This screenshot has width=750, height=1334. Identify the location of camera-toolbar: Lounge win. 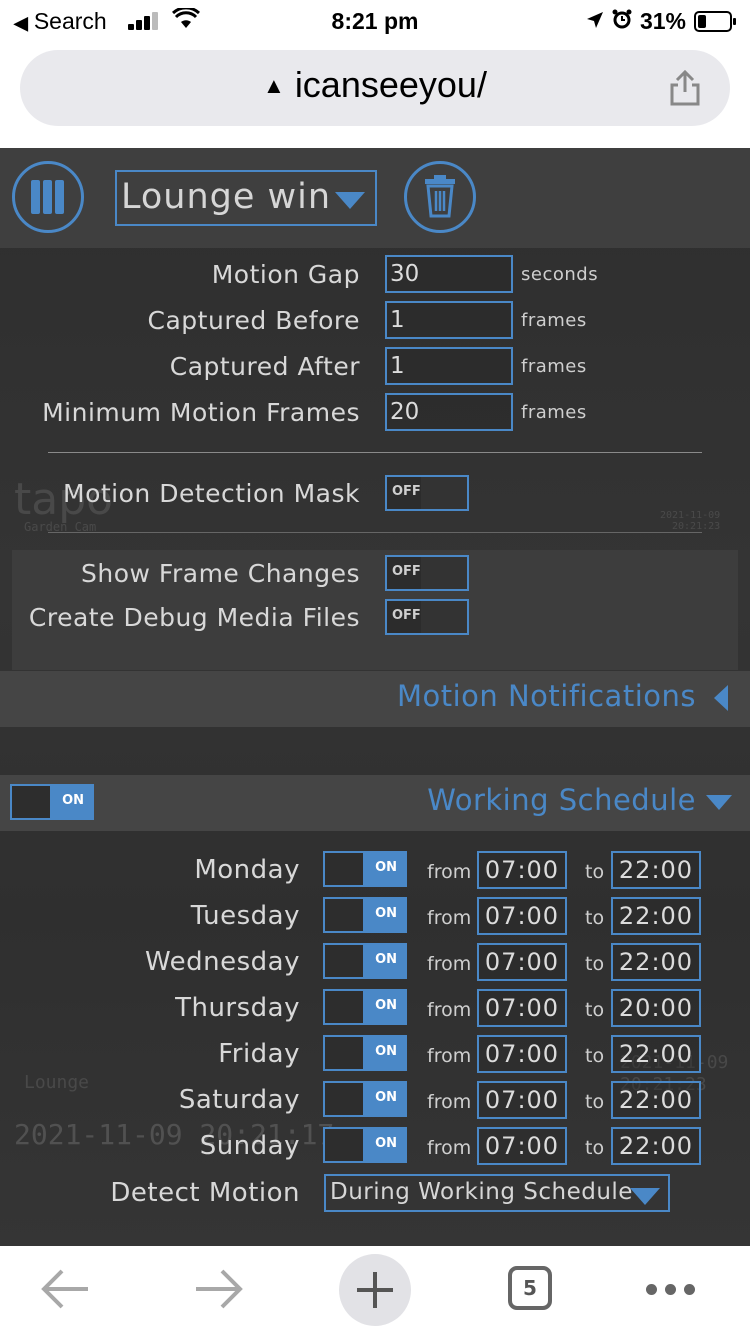
(375, 198).